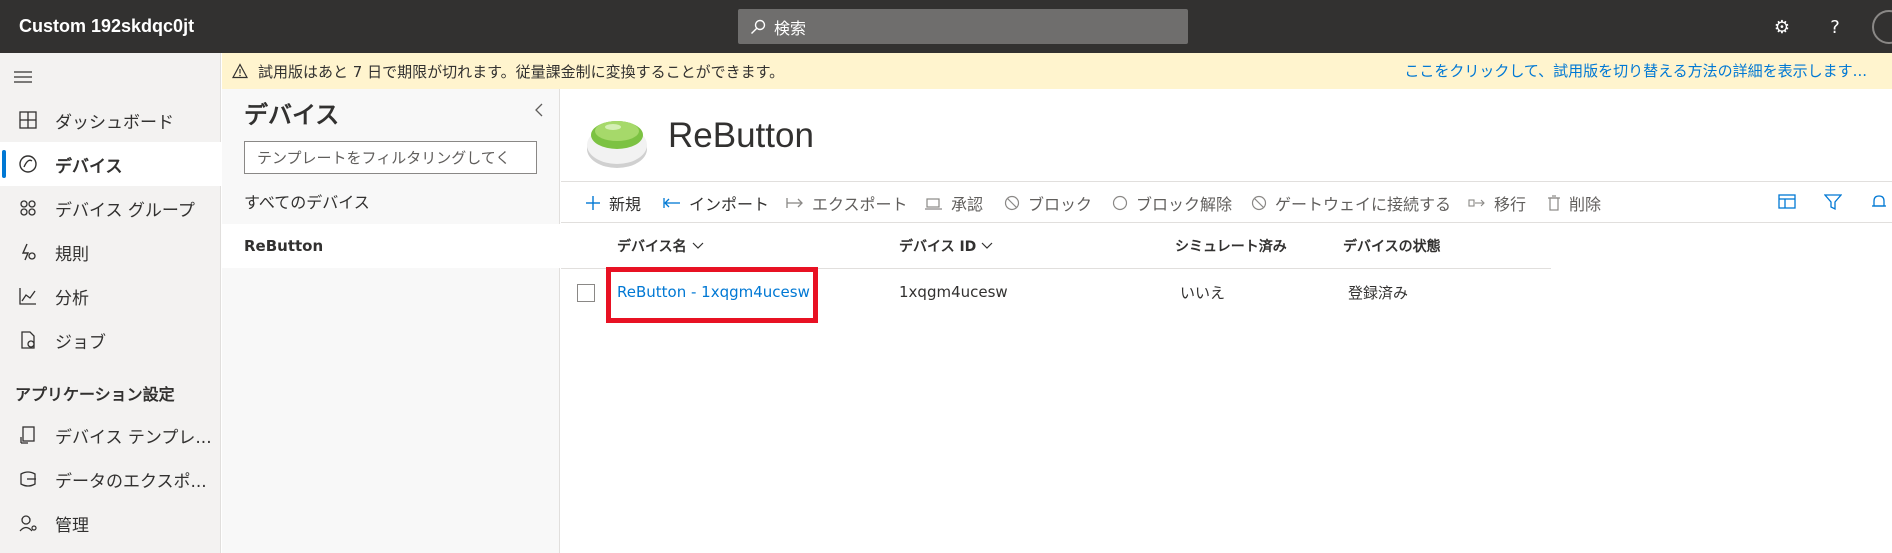 The width and height of the screenshot is (1892, 553). I want to click on delete-icon, so click(1554, 203).